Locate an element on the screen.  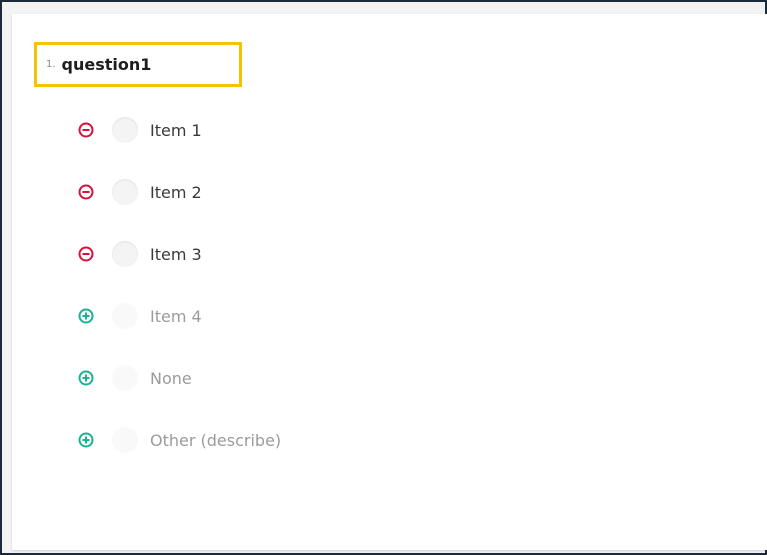
choice-item-2: Item 2 is located at coordinates (140, 192).